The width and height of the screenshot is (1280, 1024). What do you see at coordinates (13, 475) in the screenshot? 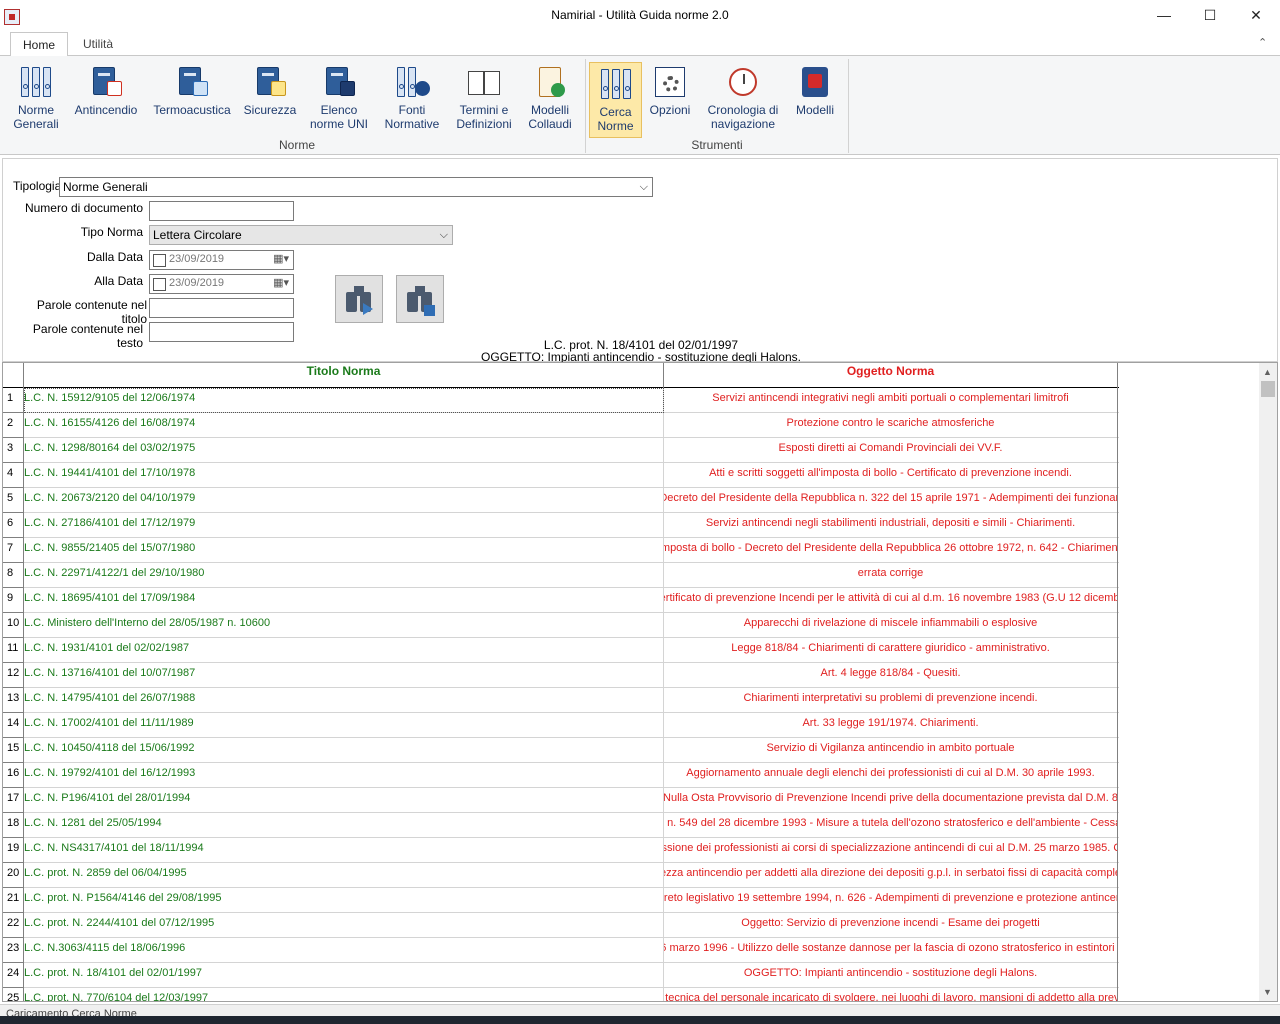
I see `row-number: 4` at bounding box center [13, 475].